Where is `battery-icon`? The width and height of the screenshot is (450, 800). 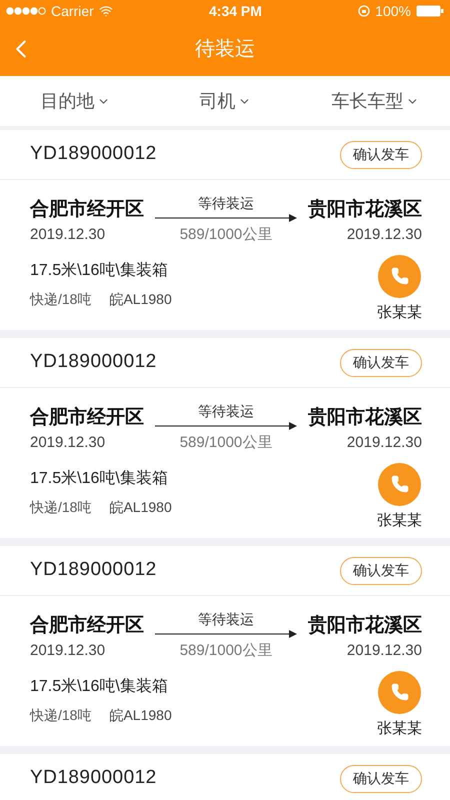 battery-icon is located at coordinates (430, 11).